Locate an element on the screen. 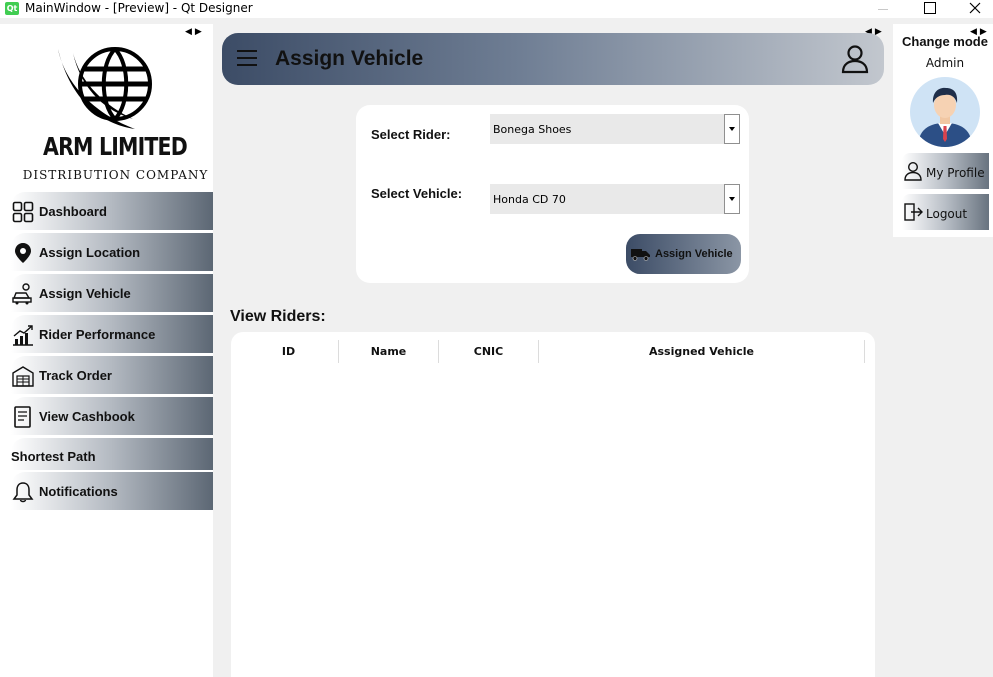 Image resolution: width=993 pixels, height=677 pixels. warehouse-icon is located at coordinates (23, 376).